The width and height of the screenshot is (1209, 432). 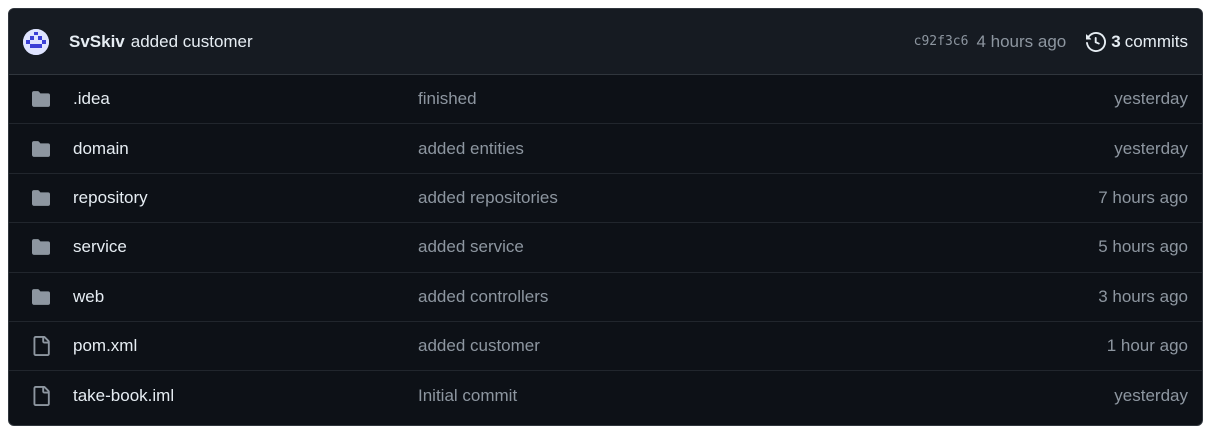 I want to click on file-name: repository, so click(x=245, y=198).